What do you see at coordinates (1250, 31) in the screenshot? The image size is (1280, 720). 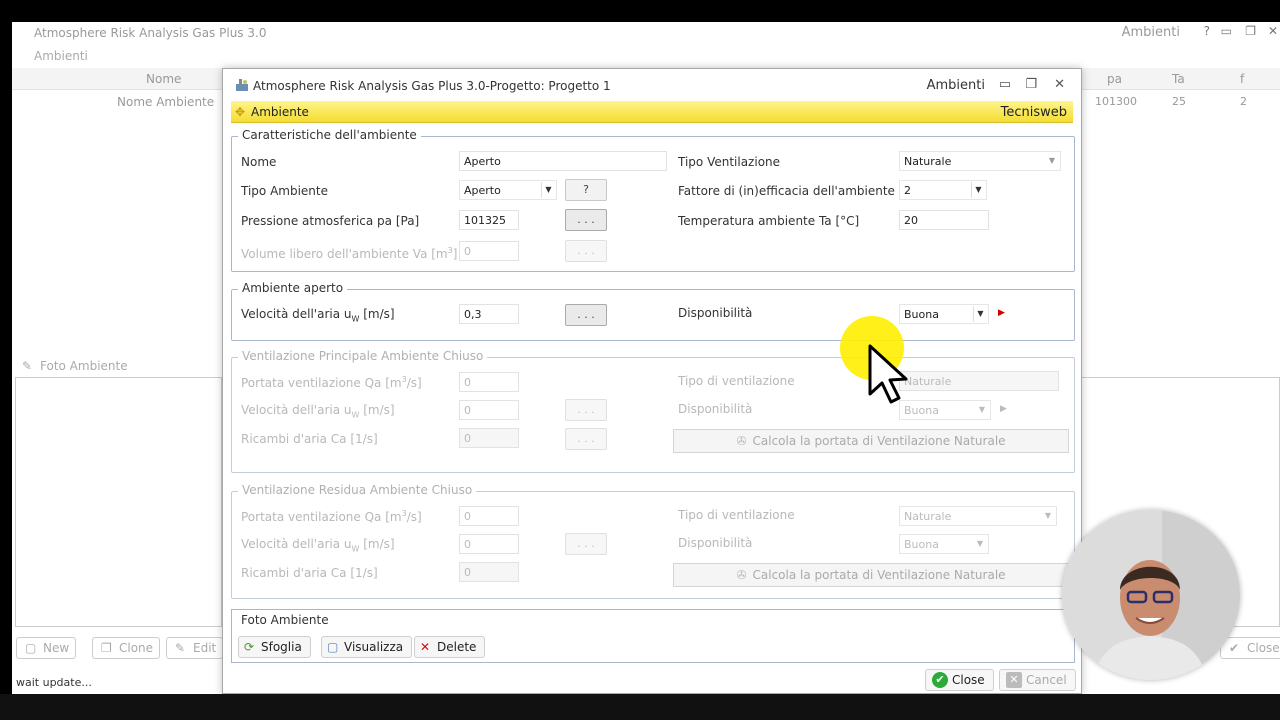 I see `restore-icon: ❐` at bounding box center [1250, 31].